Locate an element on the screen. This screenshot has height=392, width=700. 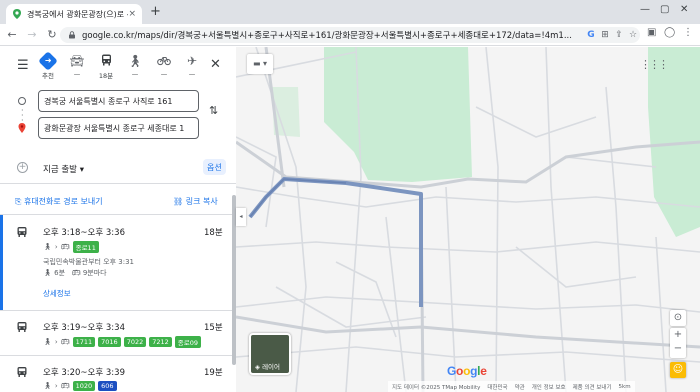
bus-line-badge: 7016 is located at coordinates (109, 342).